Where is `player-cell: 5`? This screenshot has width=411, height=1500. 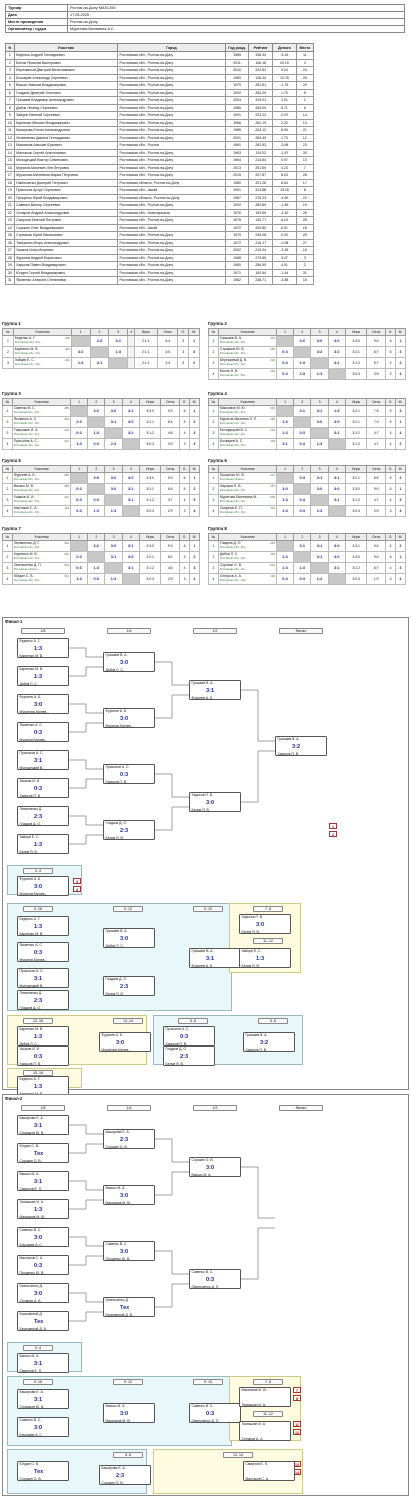
player-cell: 5 is located at coordinates (305, 92).